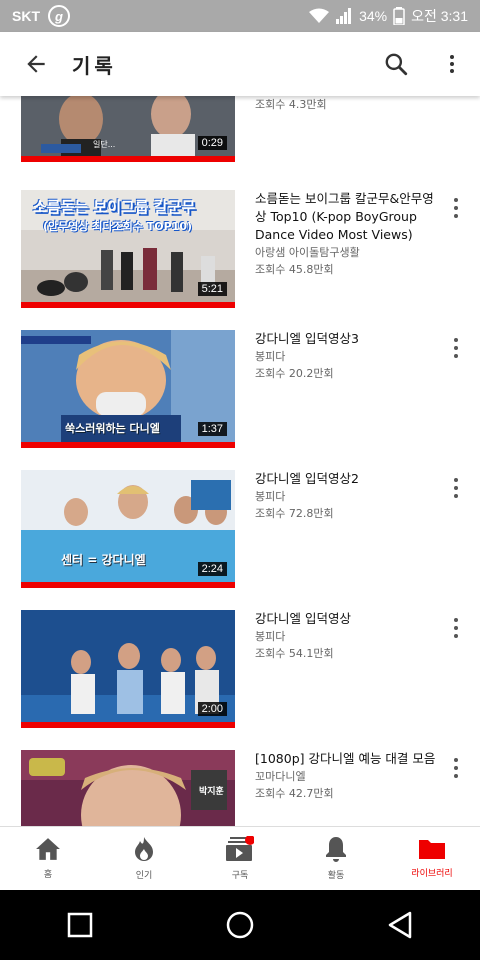 The image size is (480, 960). I want to click on thumbnail-title-line1: 소름돋는 보이그룹 칼군무, so click(114, 207).